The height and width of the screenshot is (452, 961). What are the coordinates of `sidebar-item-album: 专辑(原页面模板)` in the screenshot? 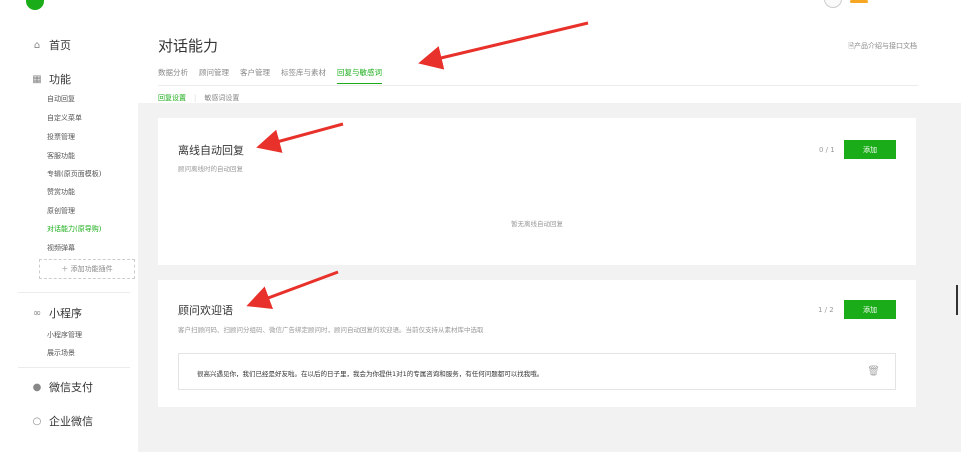 It's located at (74, 174).